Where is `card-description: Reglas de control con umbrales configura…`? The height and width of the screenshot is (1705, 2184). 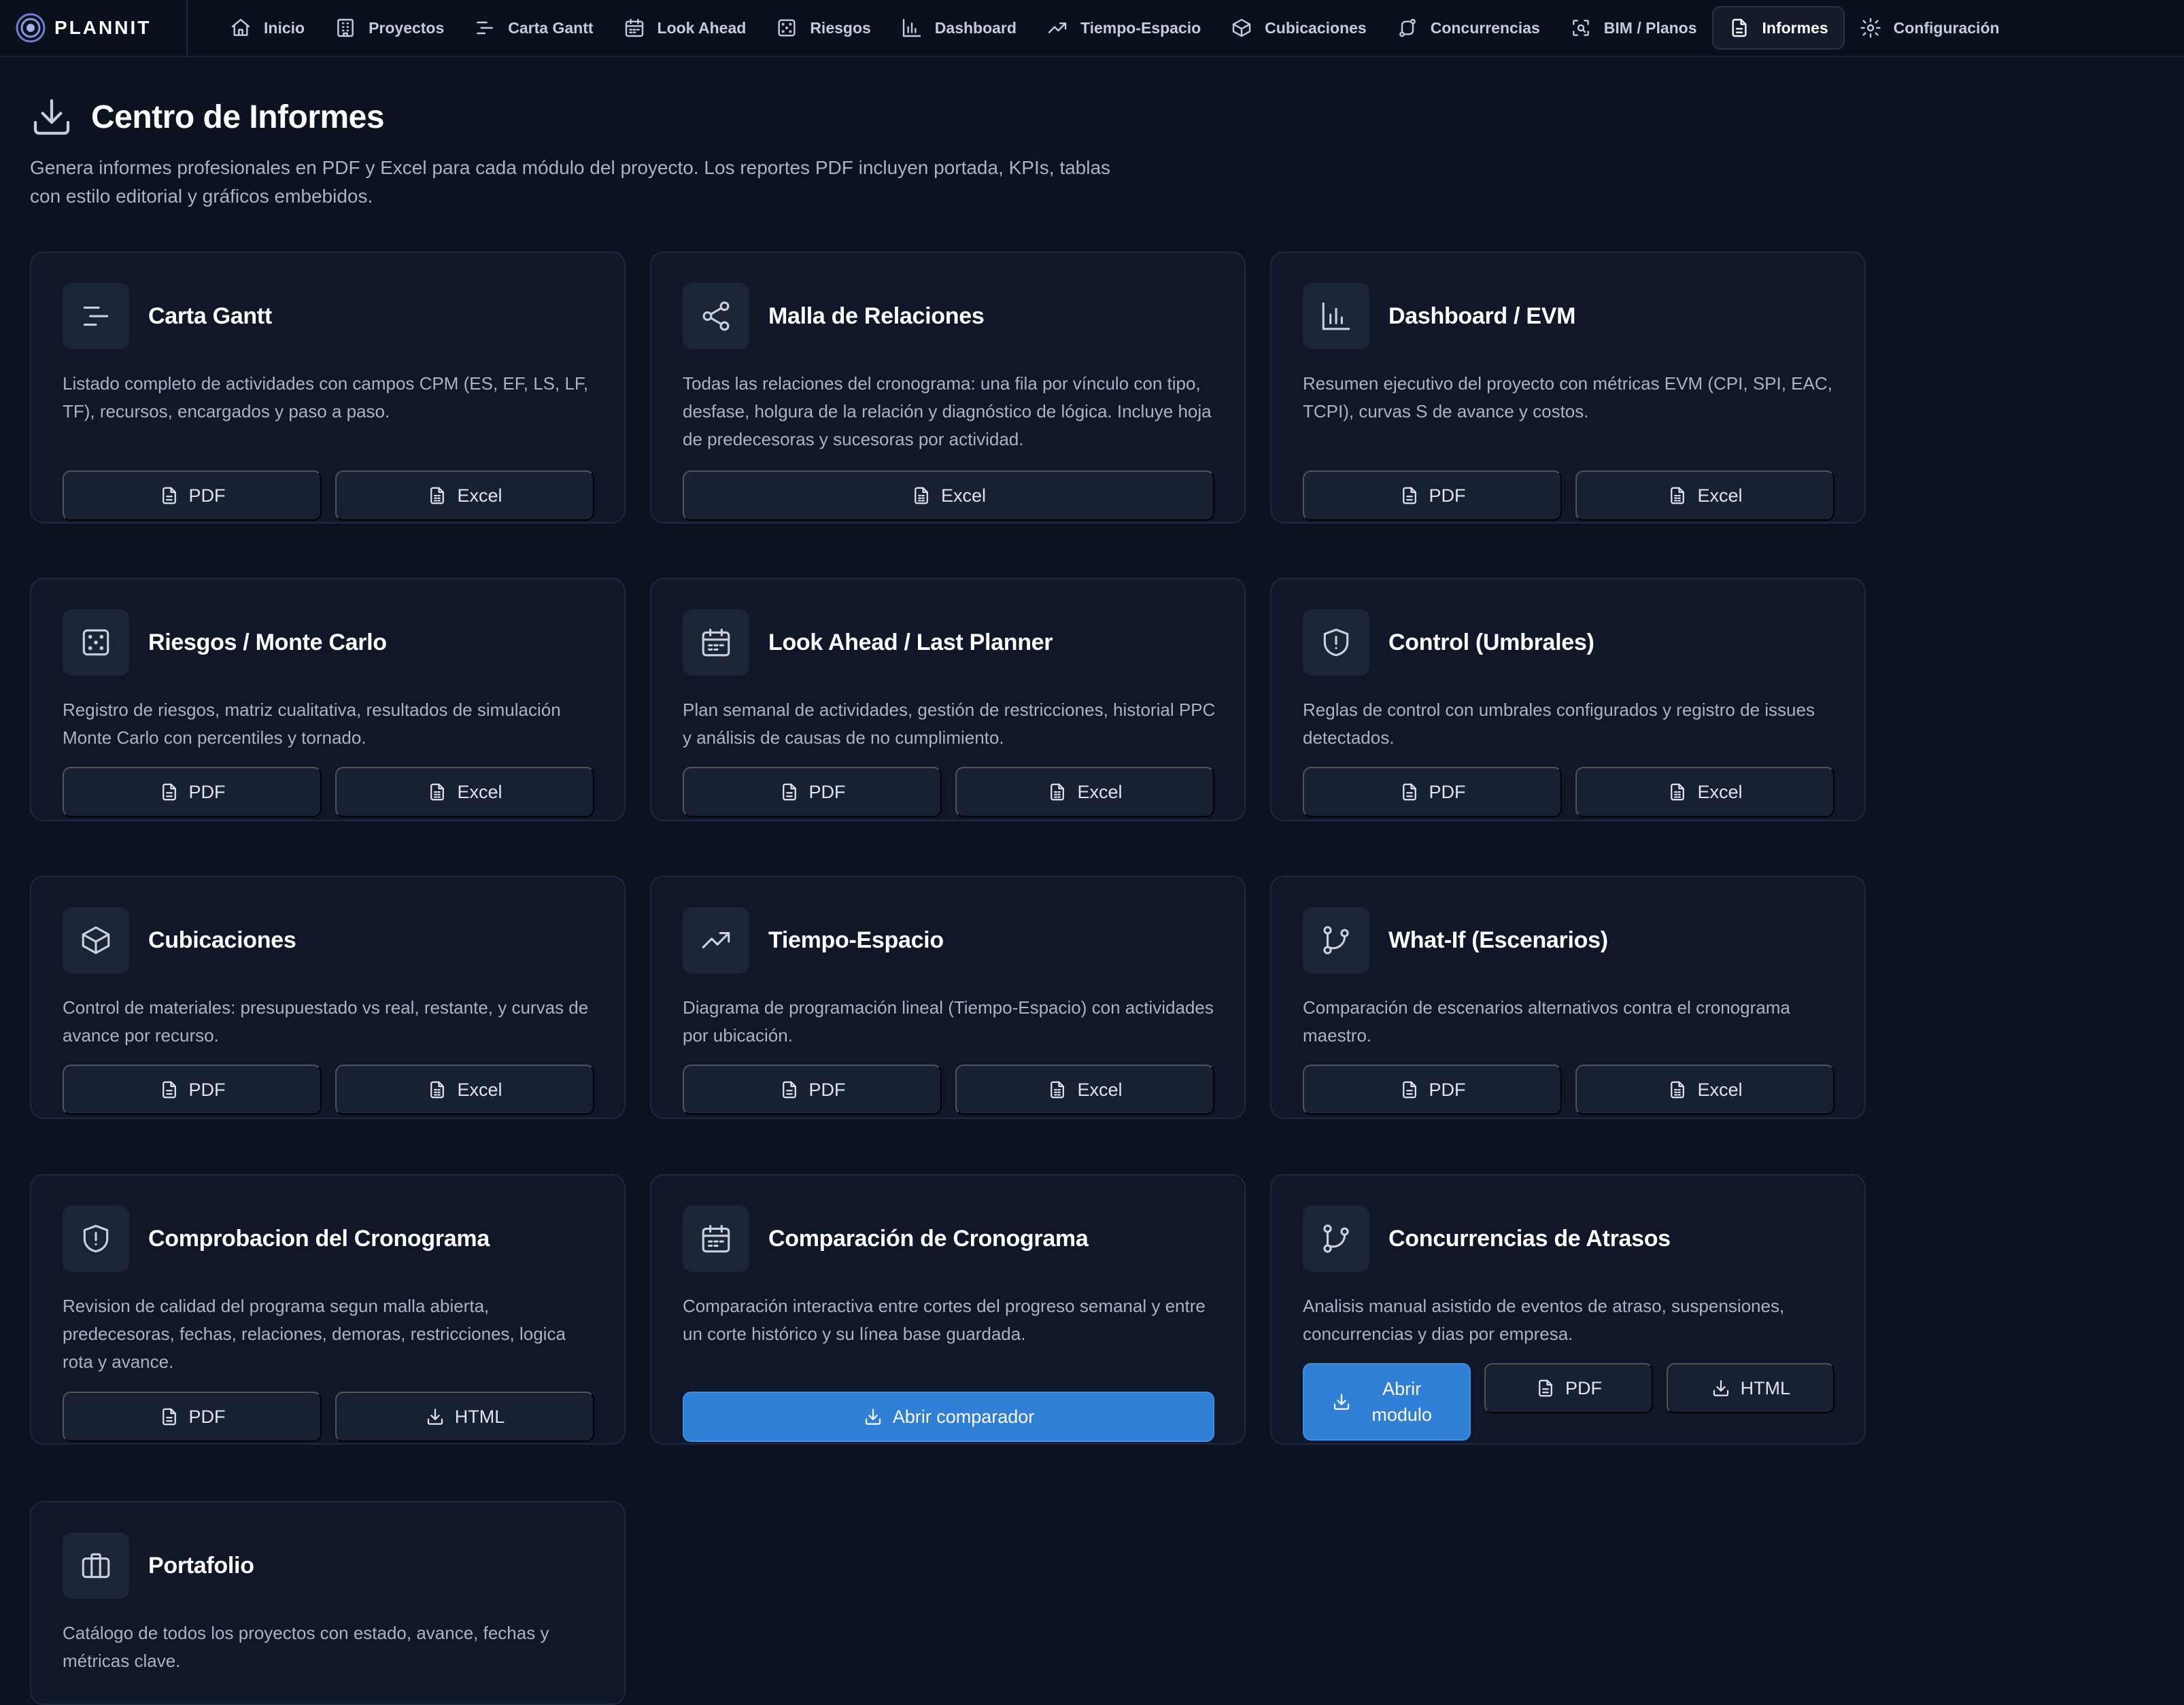 card-description: Reglas de control con umbrales configura… is located at coordinates (1559, 724).